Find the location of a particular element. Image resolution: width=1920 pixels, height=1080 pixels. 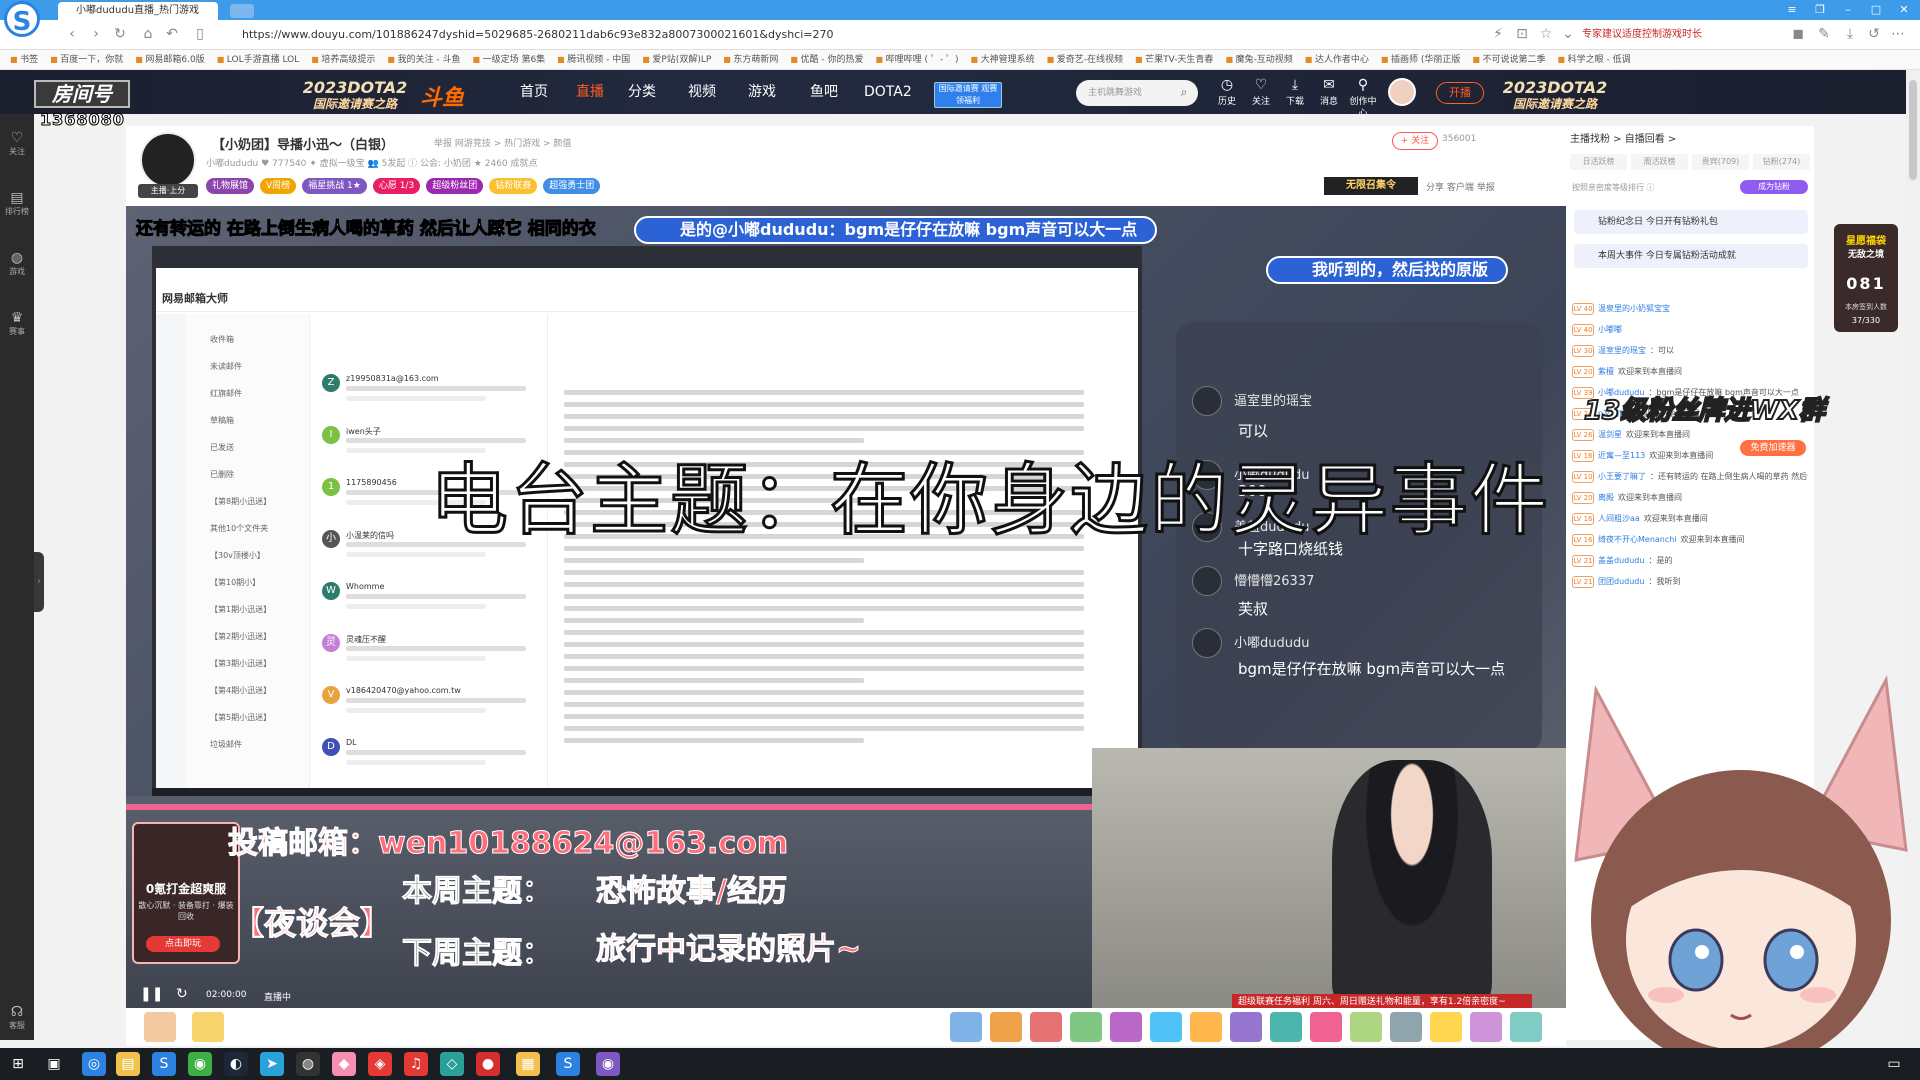

interactive-game-icon is located at coordinates (208, 1027).